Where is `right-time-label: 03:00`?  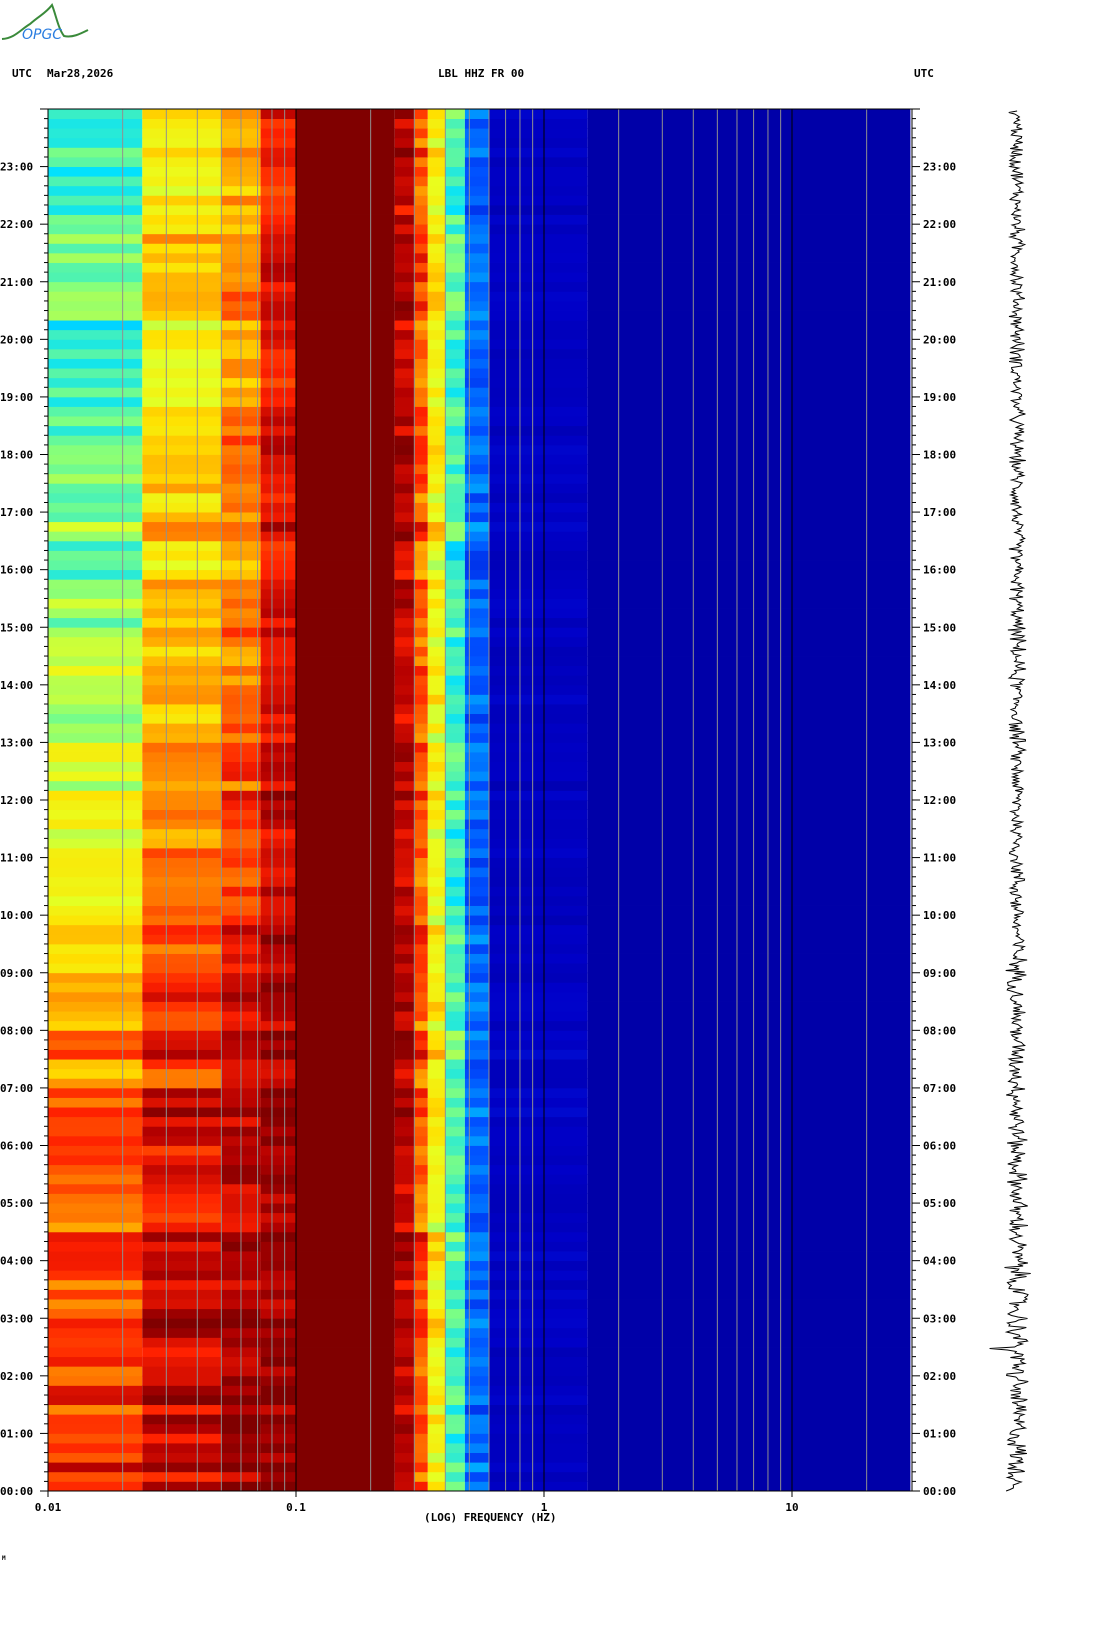 right-time-label: 03:00 is located at coordinates (939, 1318).